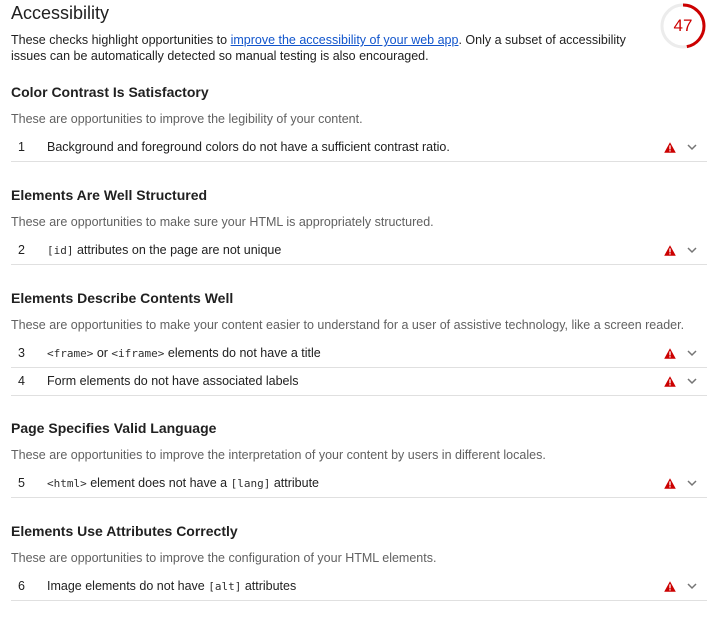  What do you see at coordinates (269, 586) in the screenshot?
I see `audit-text: attributes` at bounding box center [269, 586].